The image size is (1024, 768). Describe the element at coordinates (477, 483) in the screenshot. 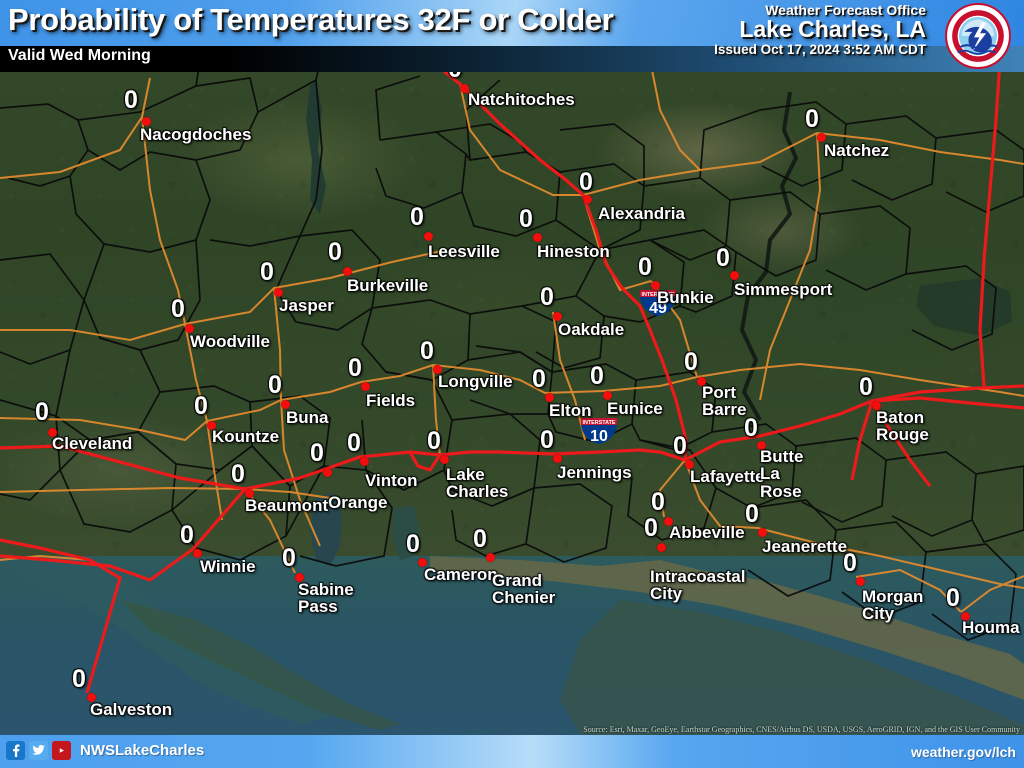

I see `city-name-label: Lake Charles` at that location.